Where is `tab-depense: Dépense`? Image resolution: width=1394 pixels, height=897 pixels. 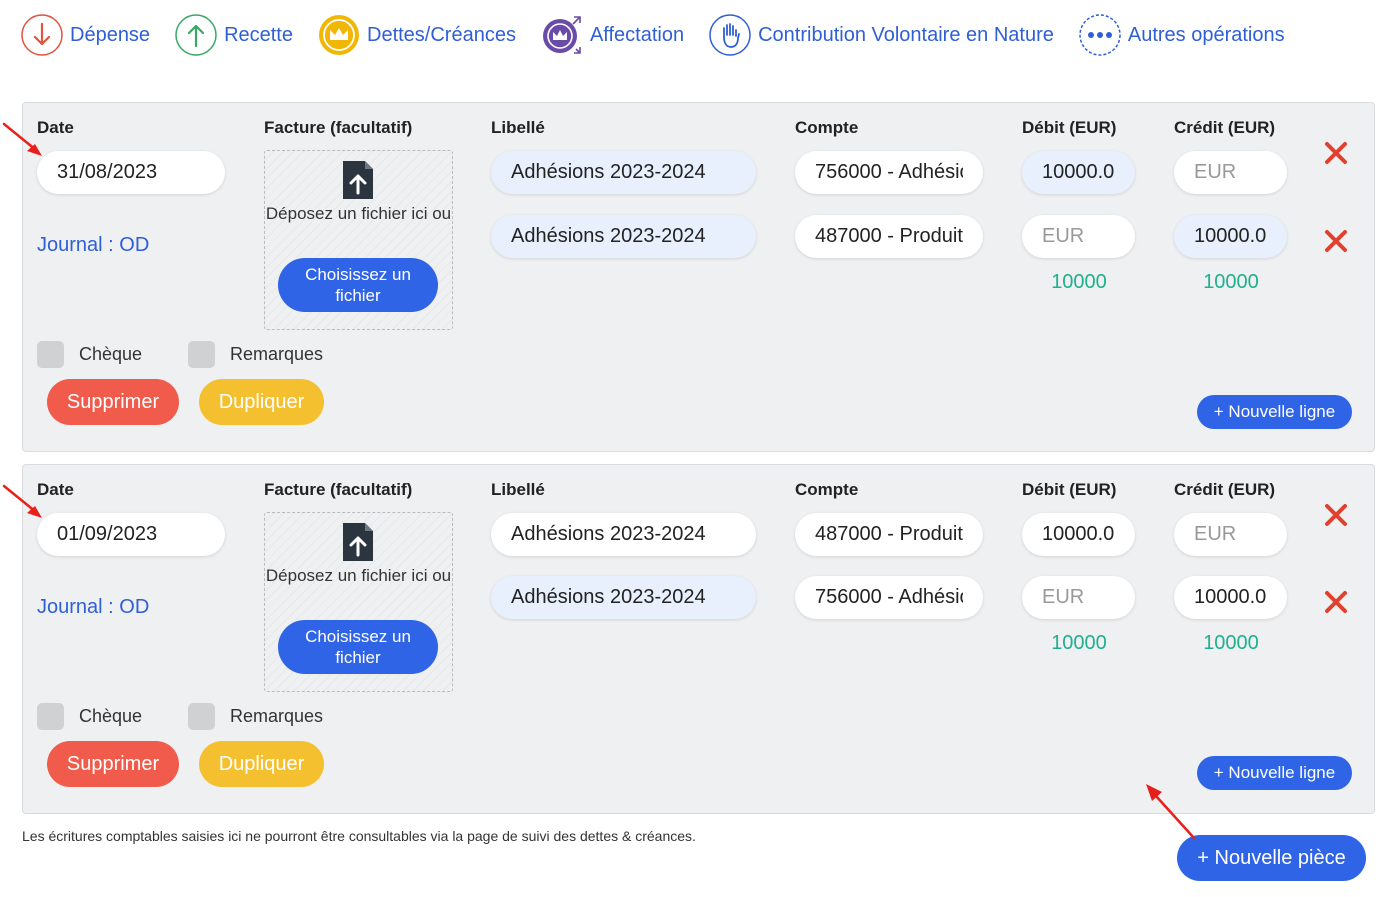
tab-depense: Dépense is located at coordinates (85, 35).